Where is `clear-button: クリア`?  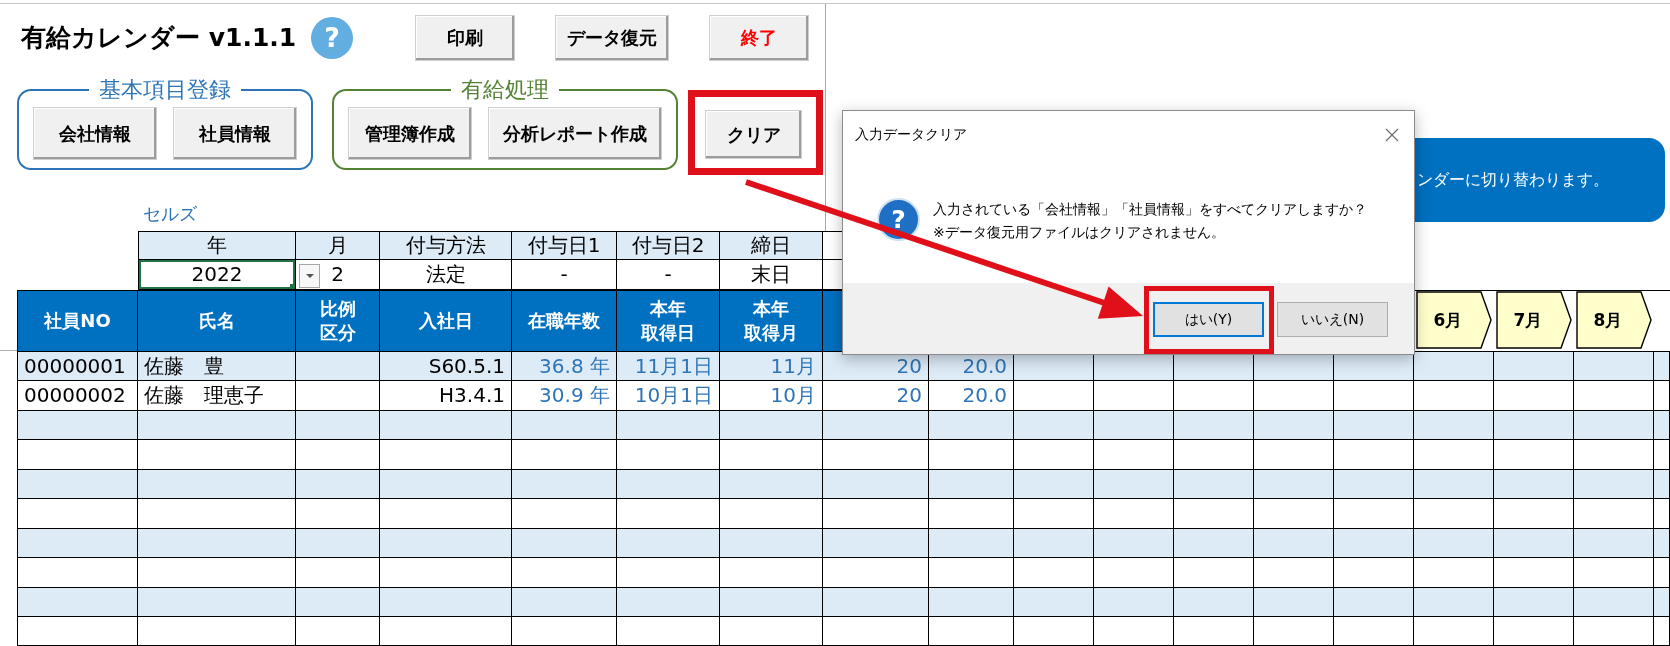 clear-button: クリア is located at coordinates (753, 134).